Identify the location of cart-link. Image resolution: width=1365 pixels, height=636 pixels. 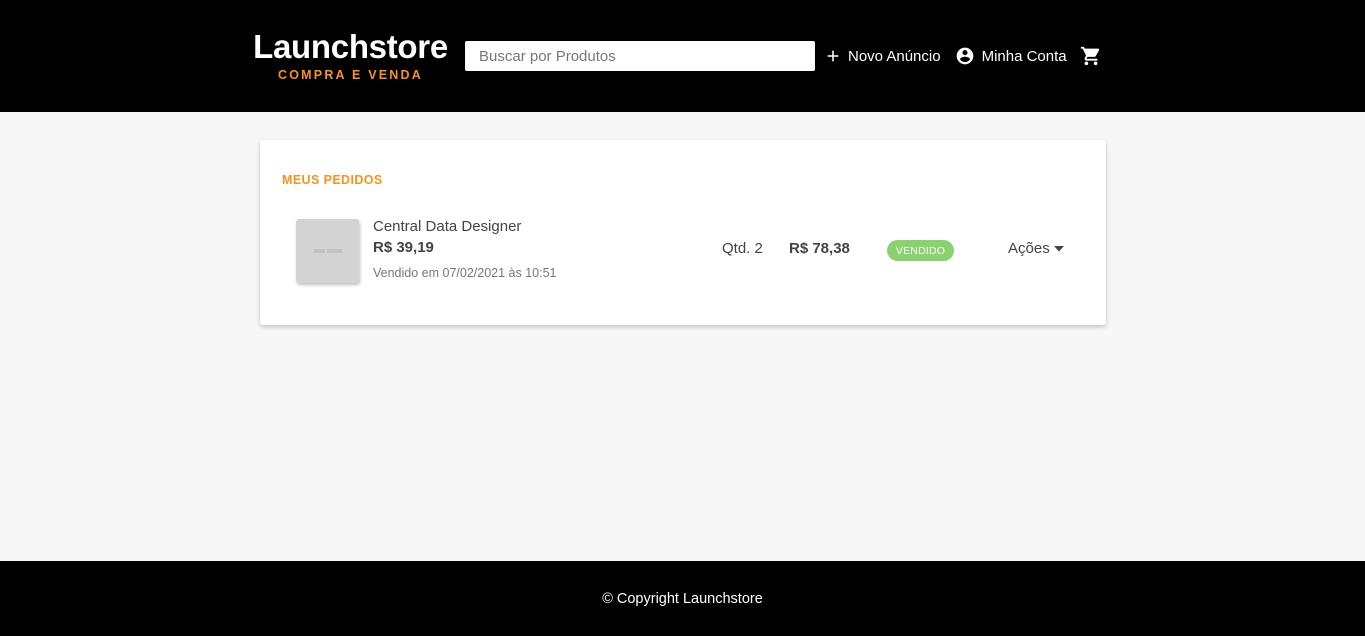
(1091, 56).